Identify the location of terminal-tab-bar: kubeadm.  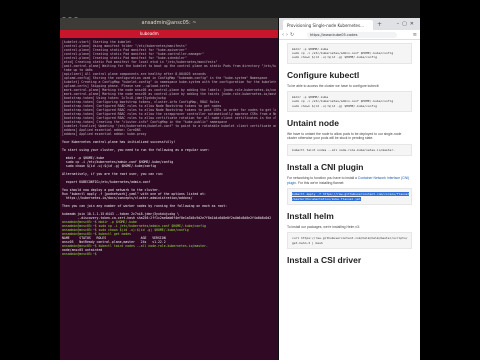
(169, 34).